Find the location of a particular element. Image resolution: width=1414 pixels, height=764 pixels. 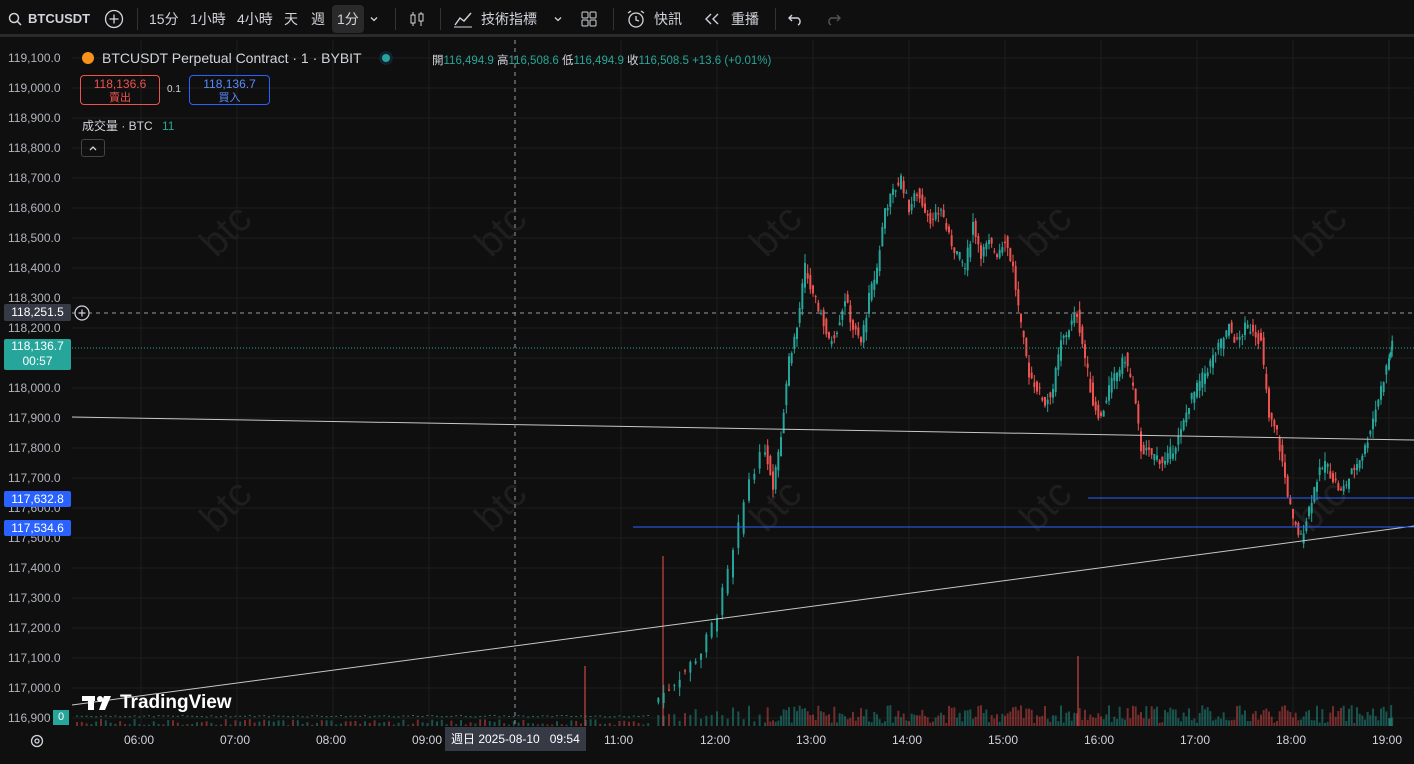

alert-button: 快訊 is located at coordinates (654, 18).